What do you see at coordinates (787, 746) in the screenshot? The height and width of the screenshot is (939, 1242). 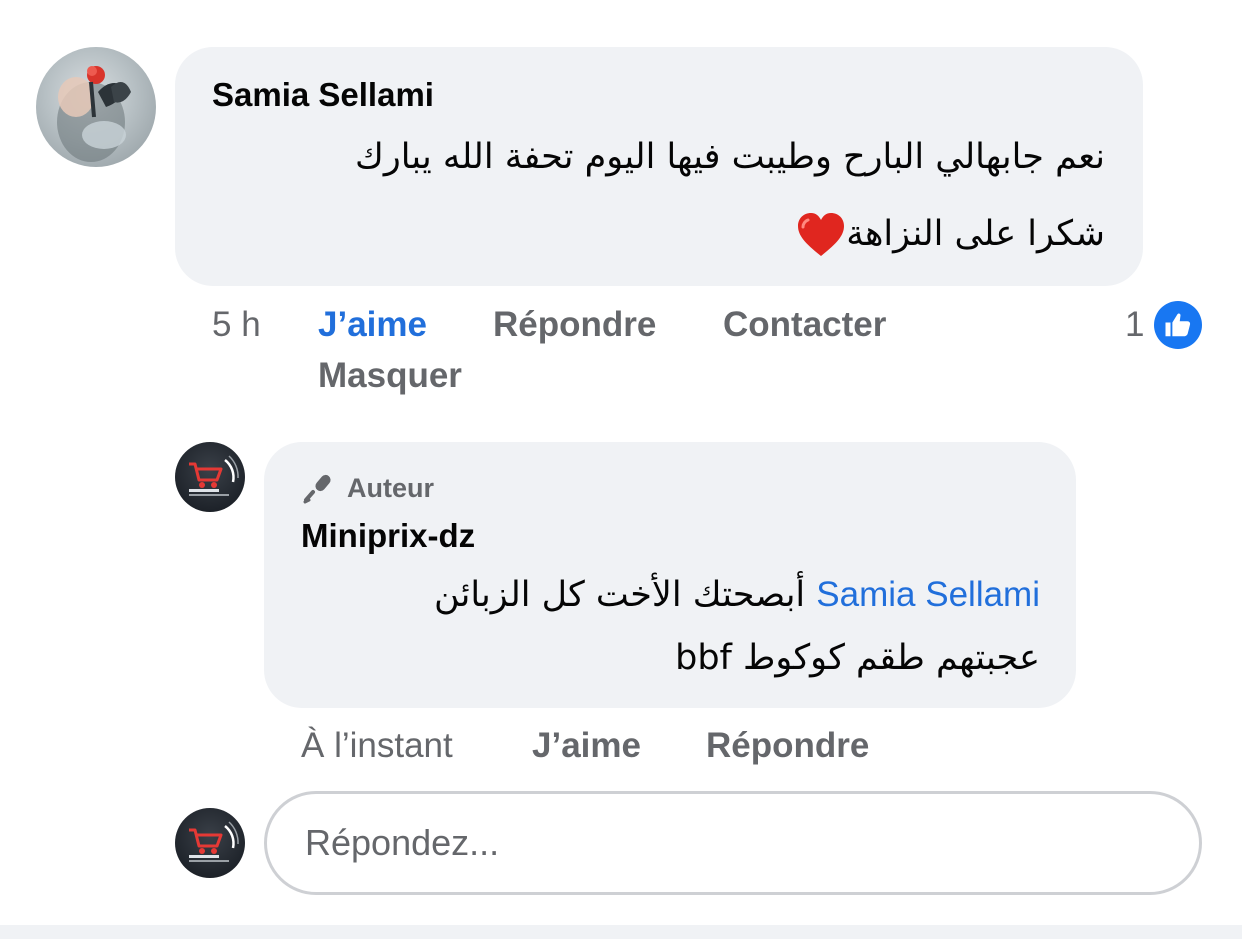 I see `reply-button: Répondre` at bounding box center [787, 746].